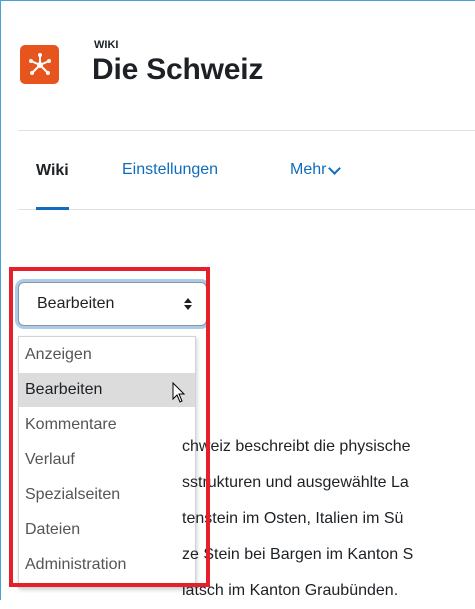 The width and height of the screenshot is (475, 609). I want to click on tab-wiki: Wiki, so click(52, 170).